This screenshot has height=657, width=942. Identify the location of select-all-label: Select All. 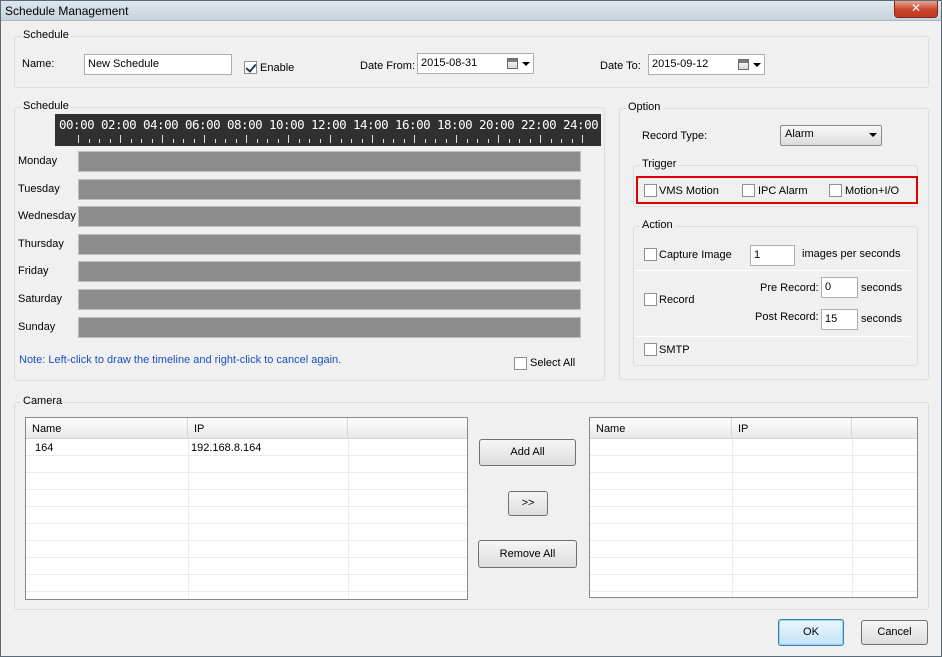
(553, 363).